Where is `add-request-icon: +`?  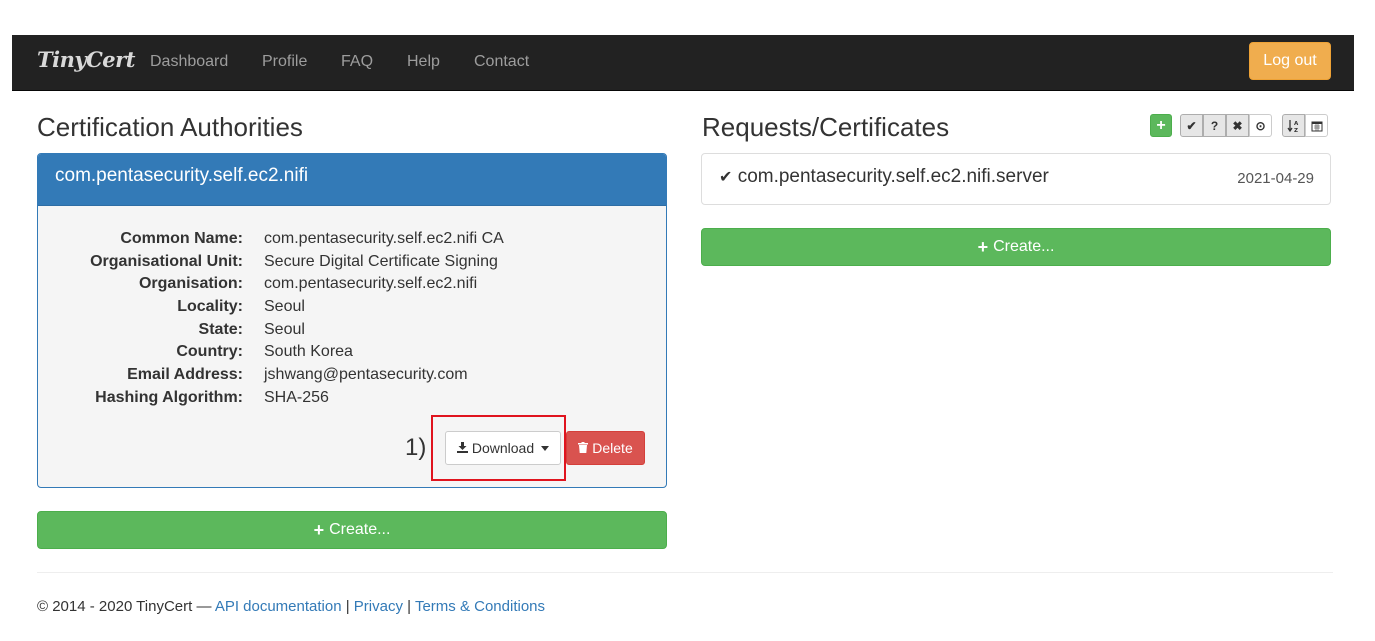
add-request-icon: + is located at coordinates (1161, 125).